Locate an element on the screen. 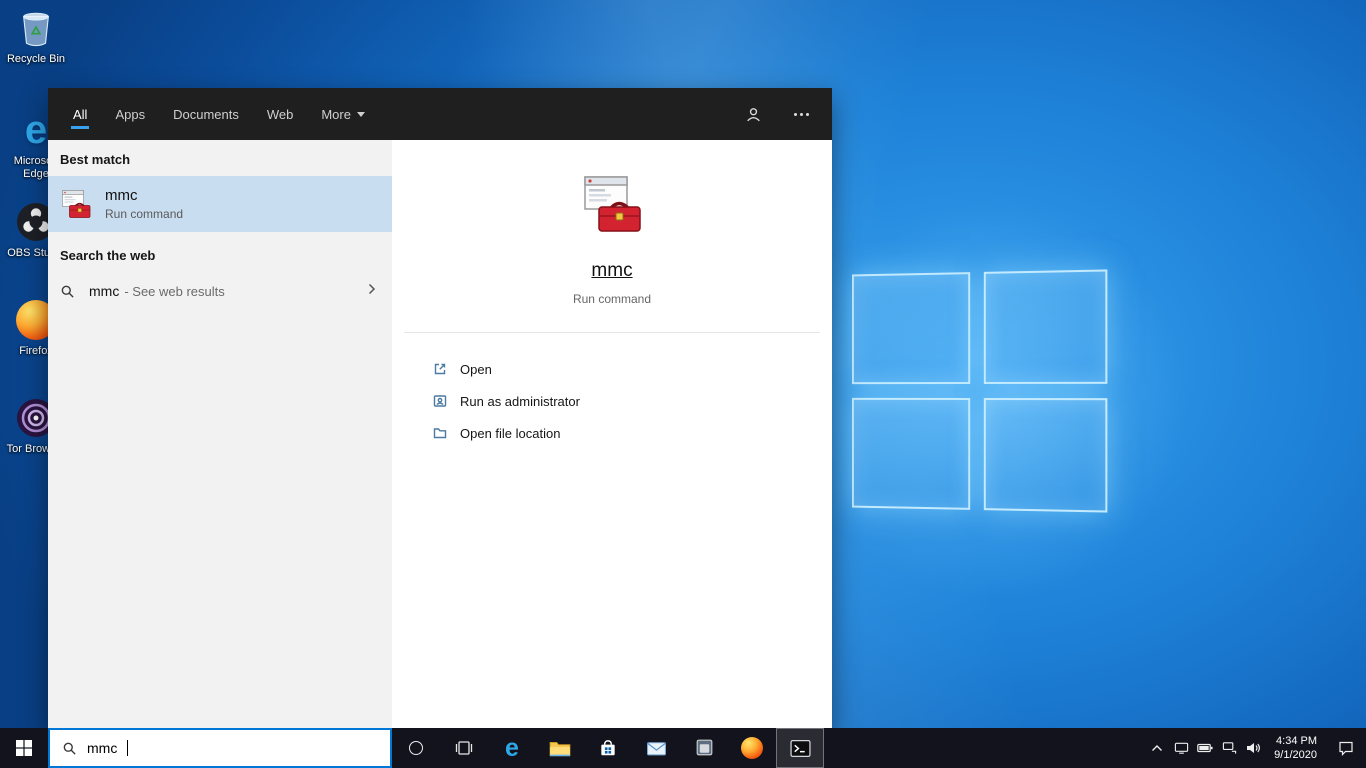 The image size is (1366, 768). task-view-icon is located at coordinates (464, 748).